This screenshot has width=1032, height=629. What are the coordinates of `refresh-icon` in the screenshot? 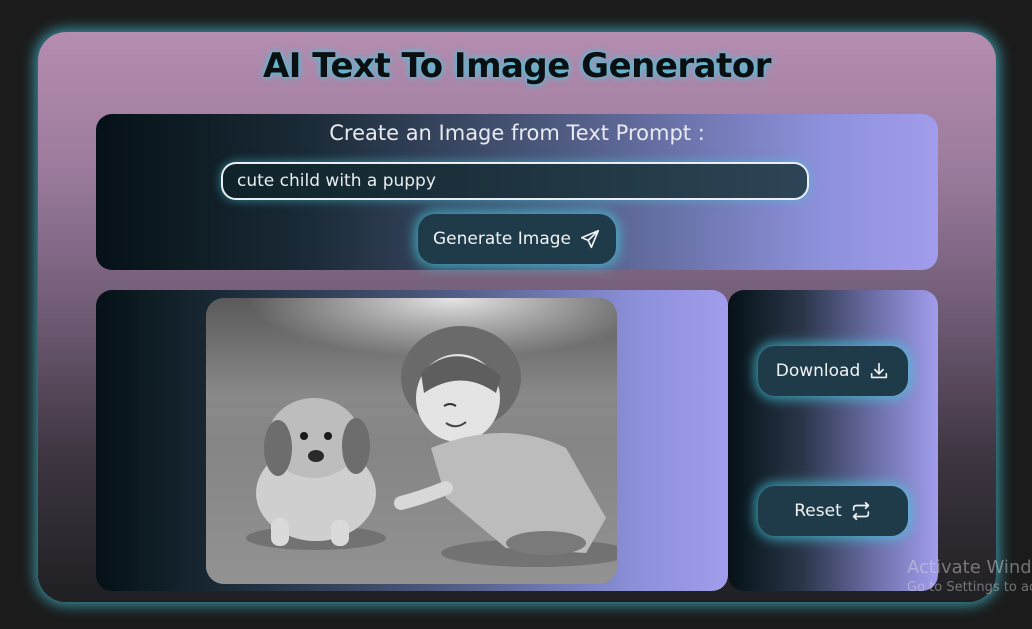 It's located at (860, 511).